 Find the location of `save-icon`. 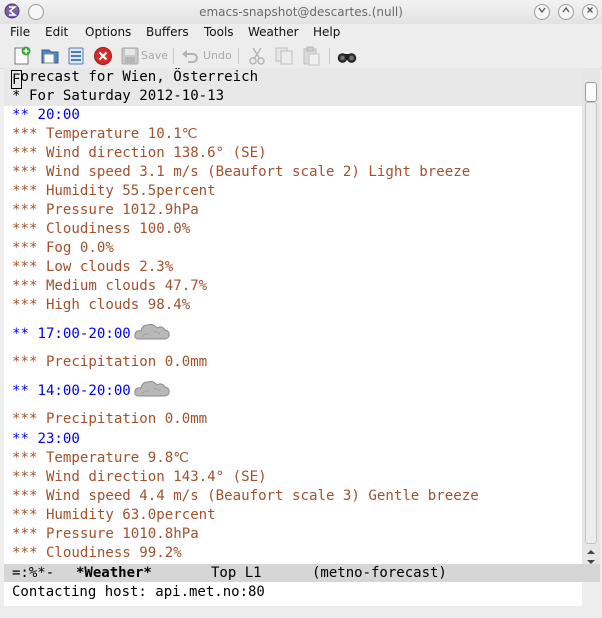

save-icon is located at coordinates (130, 56).